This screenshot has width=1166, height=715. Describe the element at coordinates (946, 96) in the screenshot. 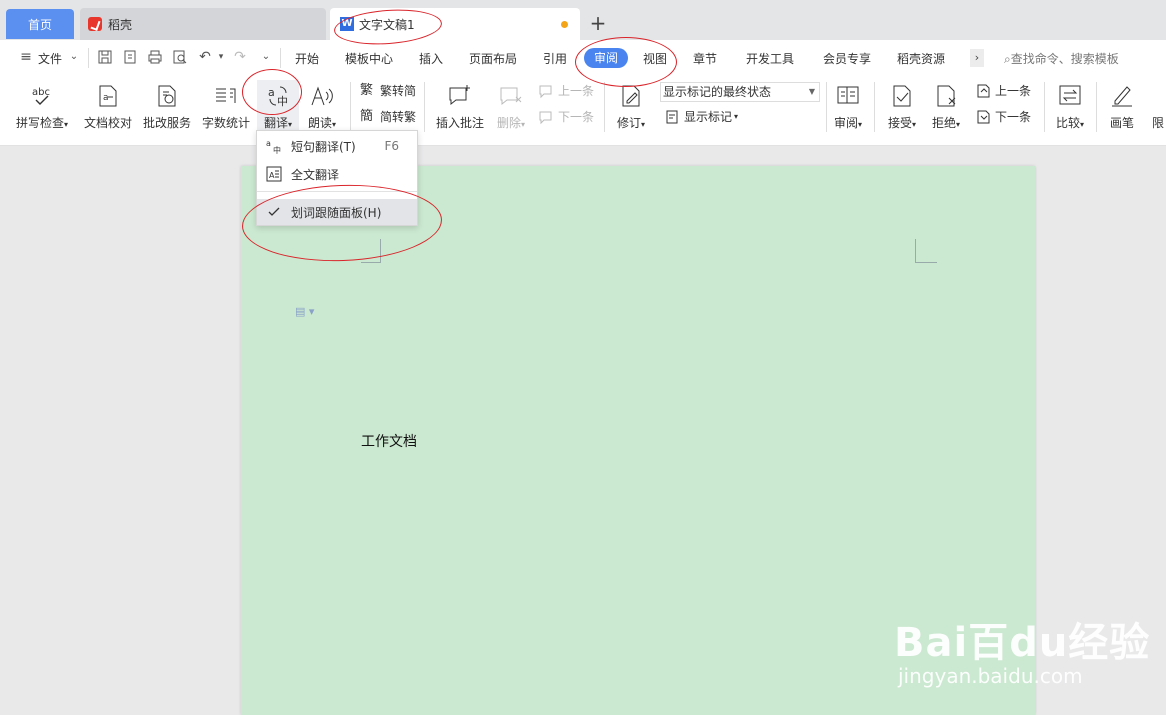

I see `reject-icon` at that location.